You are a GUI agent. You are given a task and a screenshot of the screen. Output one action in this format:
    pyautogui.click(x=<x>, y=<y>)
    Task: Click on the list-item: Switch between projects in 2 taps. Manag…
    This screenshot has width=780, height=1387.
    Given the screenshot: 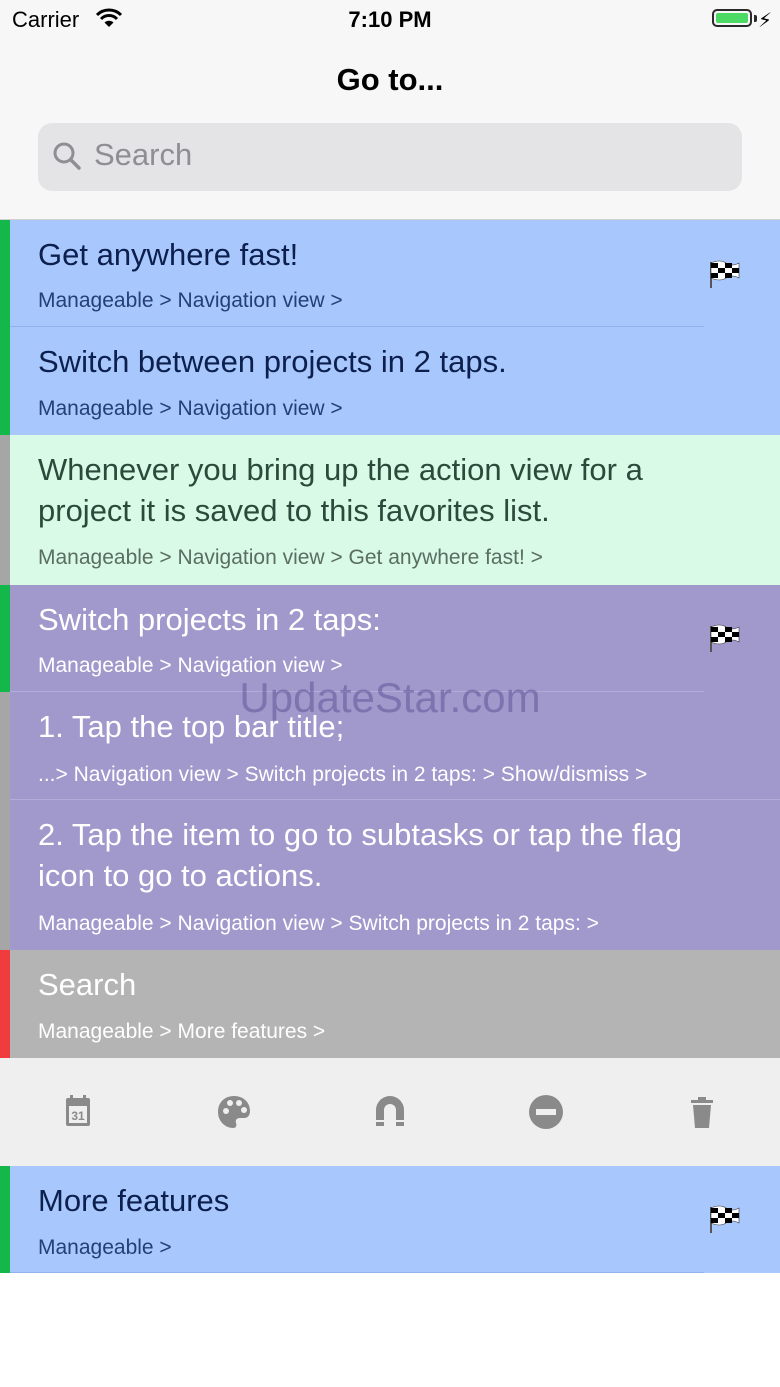 What is the action you would take?
    pyautogui.click(x=390, y=381)
    